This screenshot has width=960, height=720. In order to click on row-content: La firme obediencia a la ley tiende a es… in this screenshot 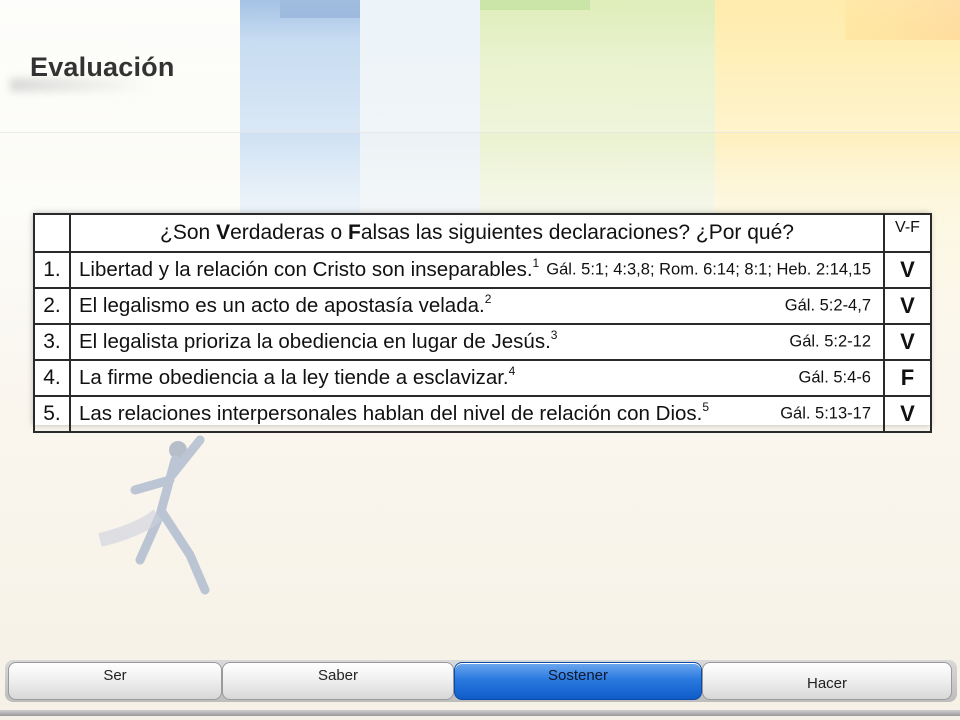, I will do `click(477, 378)`.